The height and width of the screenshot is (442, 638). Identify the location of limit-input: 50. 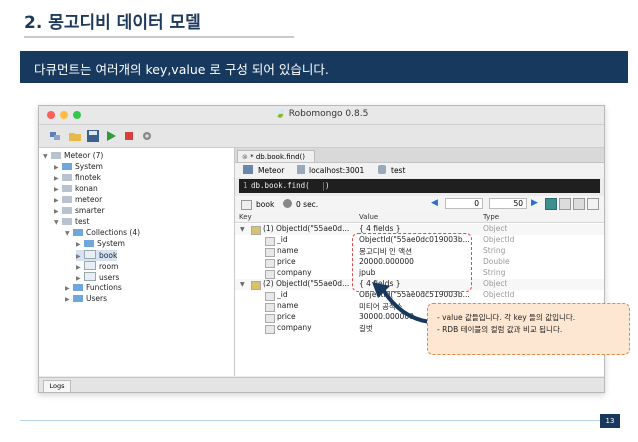
(508, 203).